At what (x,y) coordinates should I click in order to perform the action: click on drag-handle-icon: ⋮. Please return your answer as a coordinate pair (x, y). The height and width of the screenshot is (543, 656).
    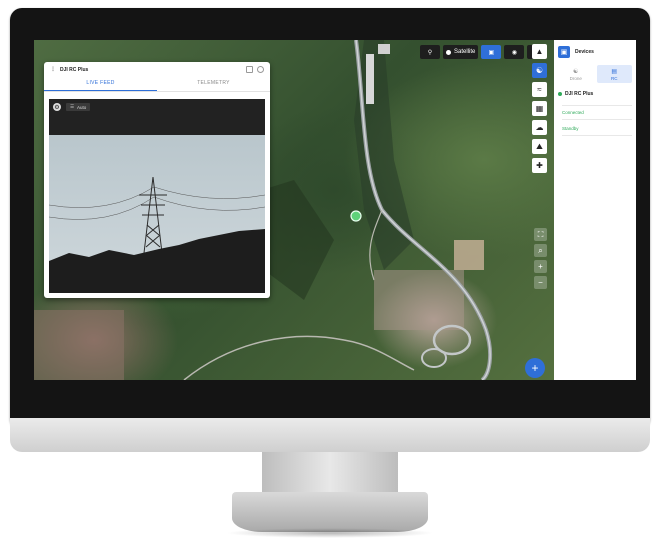
    Looking at the image, I should click on (53, 69).